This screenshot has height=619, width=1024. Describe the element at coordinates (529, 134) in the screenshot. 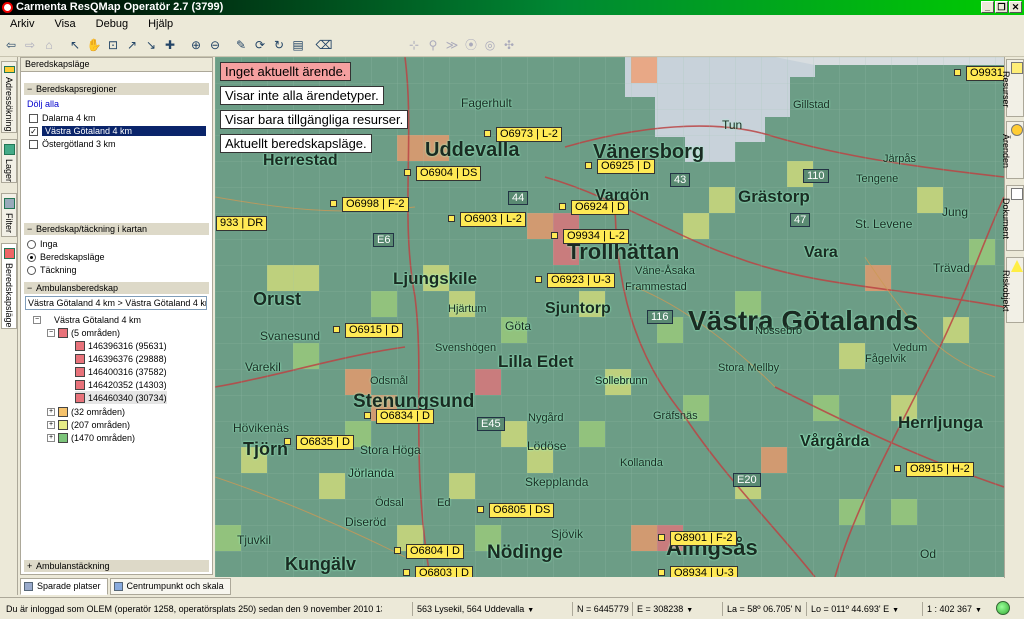

I see `unit-label: O6973 | L-2` at that location.